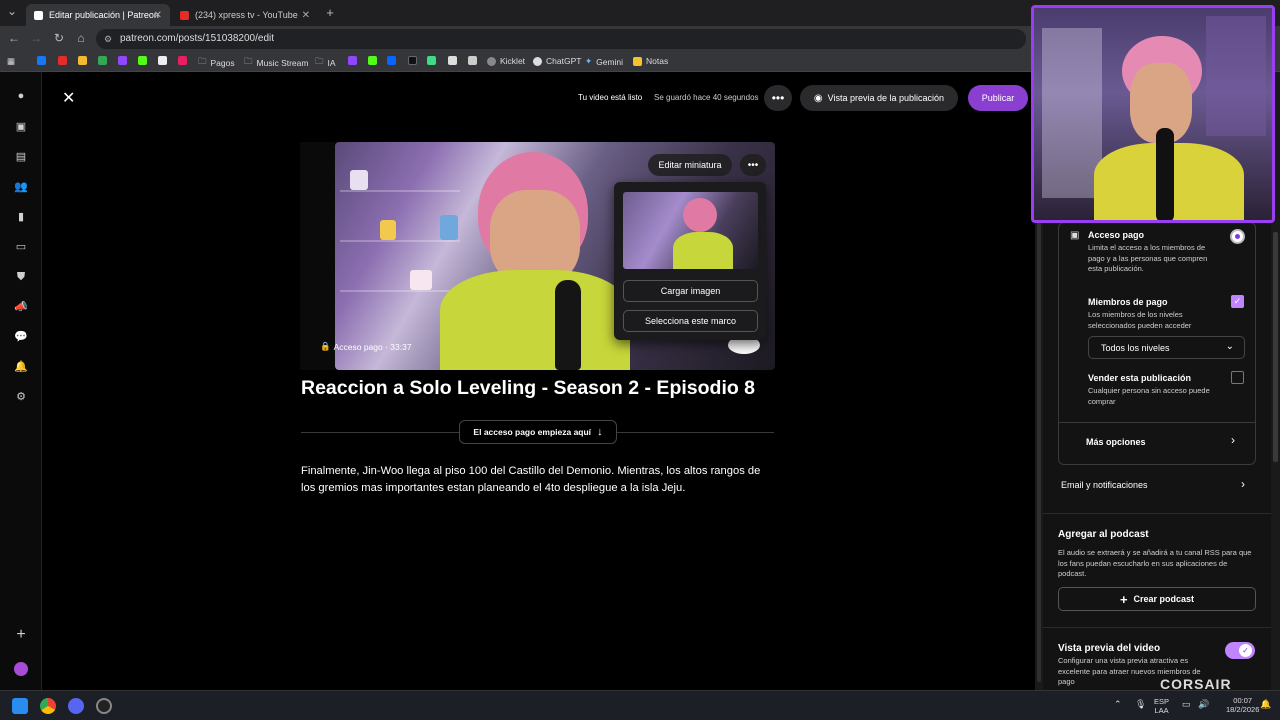 This screenshot has width=1280, height=720. Describe the element at coordinates (21, 187) in the screenshot. I see `audience-icon: 👥` at that location.